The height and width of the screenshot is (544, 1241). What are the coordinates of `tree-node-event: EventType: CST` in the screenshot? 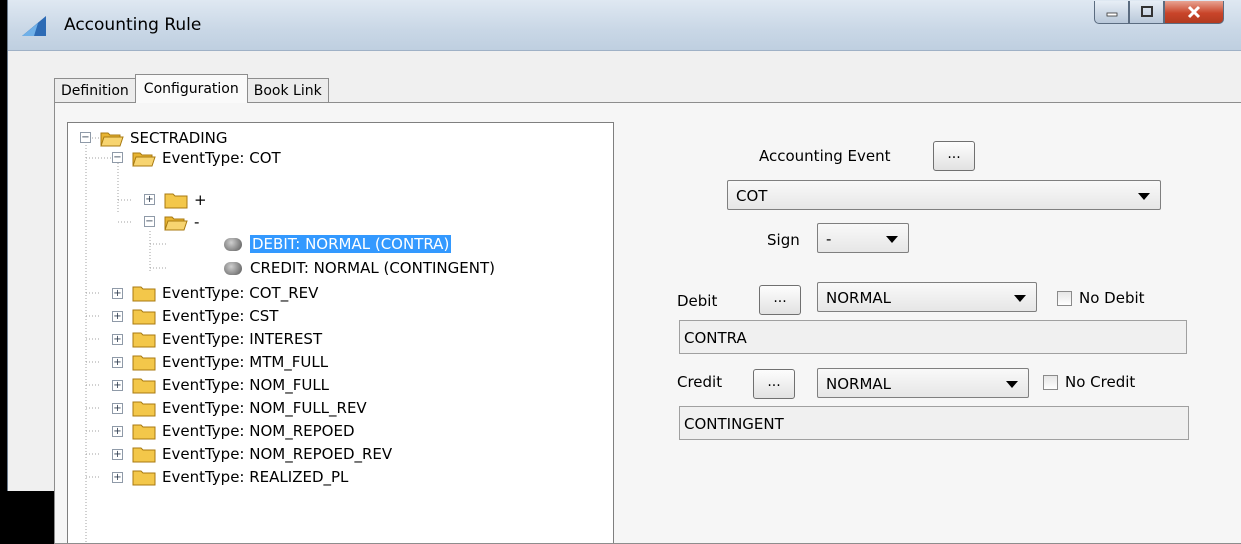 It's located at (205, 316).